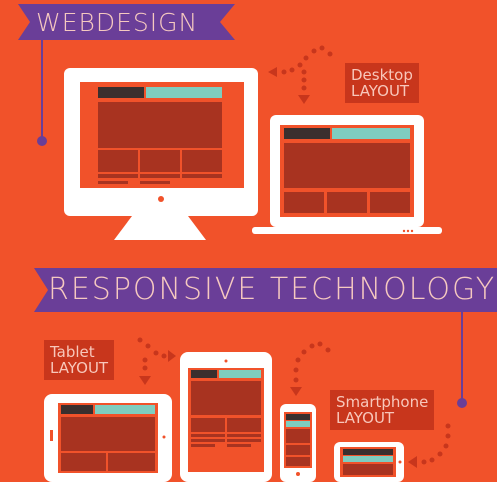 The image size is (497, 482). I want to click on tablet-layout-label: Tablet LAYOUT, so click(79, 360).